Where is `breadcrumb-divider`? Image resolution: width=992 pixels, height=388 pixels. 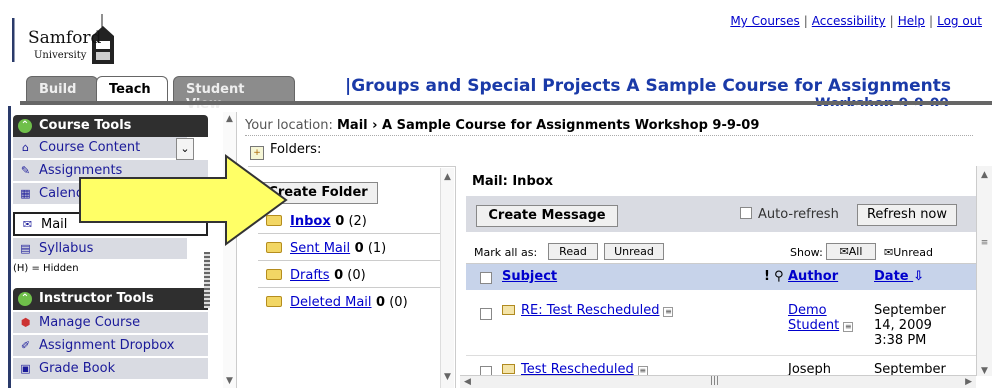
breadcrumb-divider is located at coordinates (609, 135).